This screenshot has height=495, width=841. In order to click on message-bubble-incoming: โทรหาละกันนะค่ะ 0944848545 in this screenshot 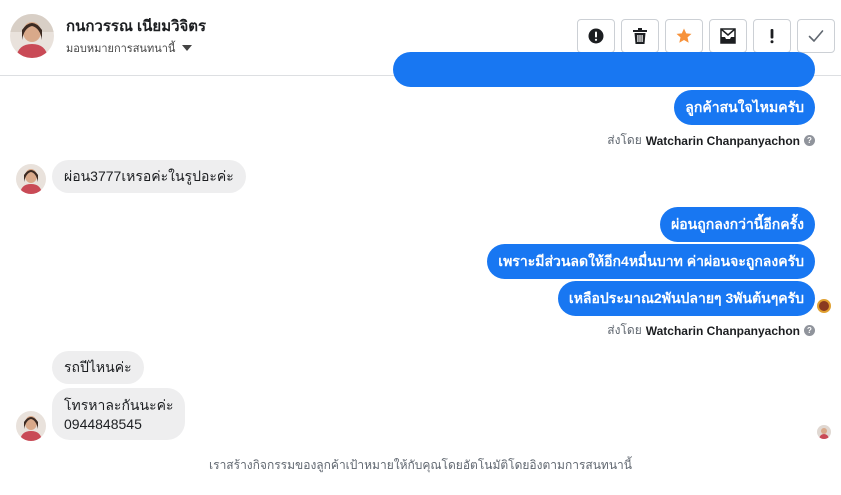, I will do `click(119, 414)`.